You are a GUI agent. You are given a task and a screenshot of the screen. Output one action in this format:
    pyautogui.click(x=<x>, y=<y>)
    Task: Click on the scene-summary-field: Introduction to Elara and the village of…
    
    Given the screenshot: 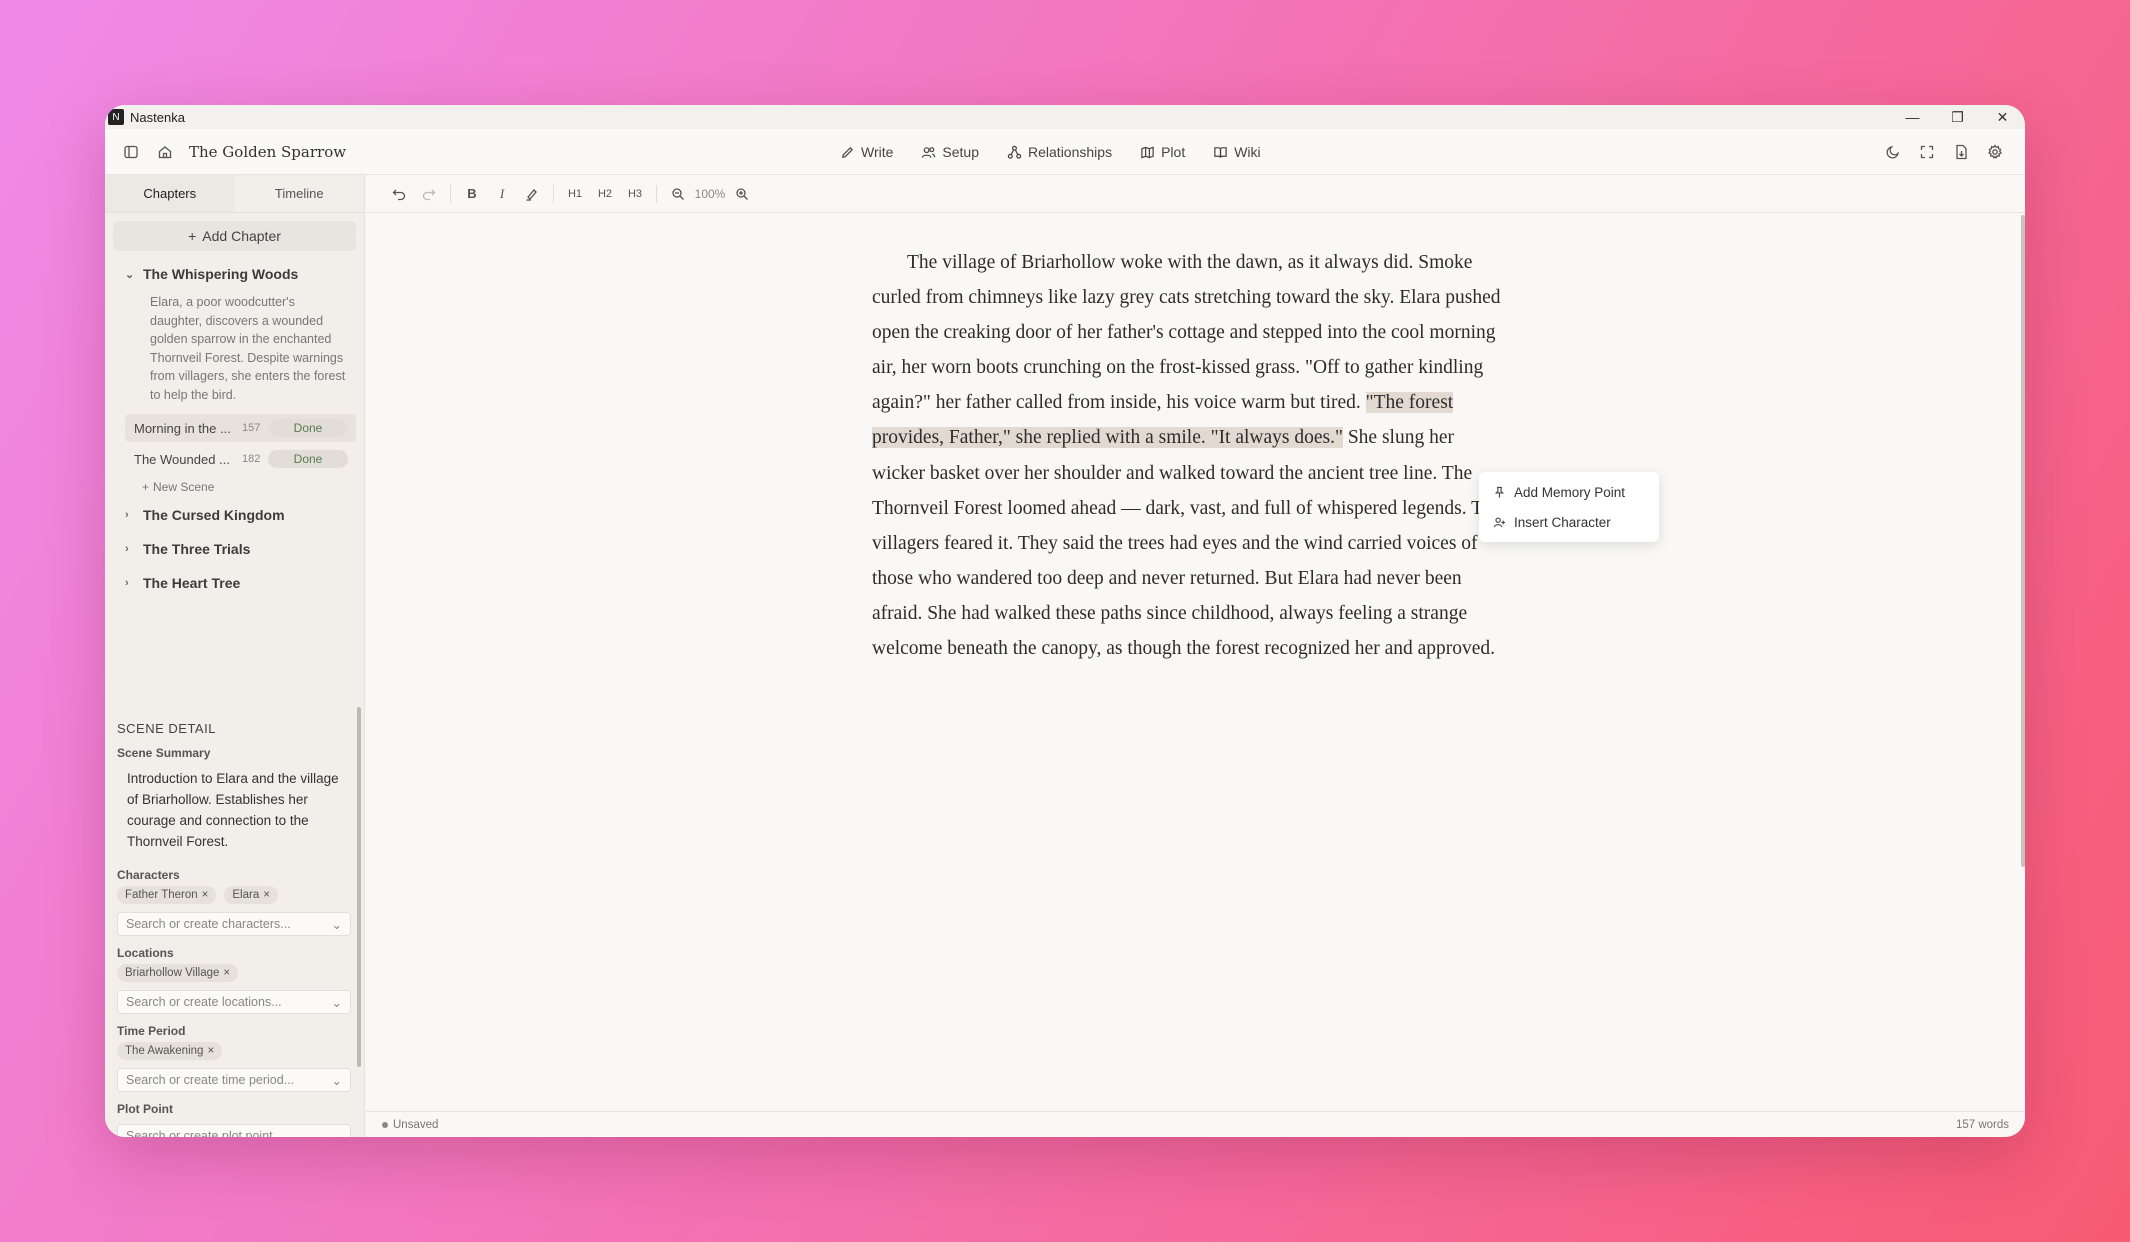 What is the action you would take?
    pyautogui.click(x=234, y=809)
    